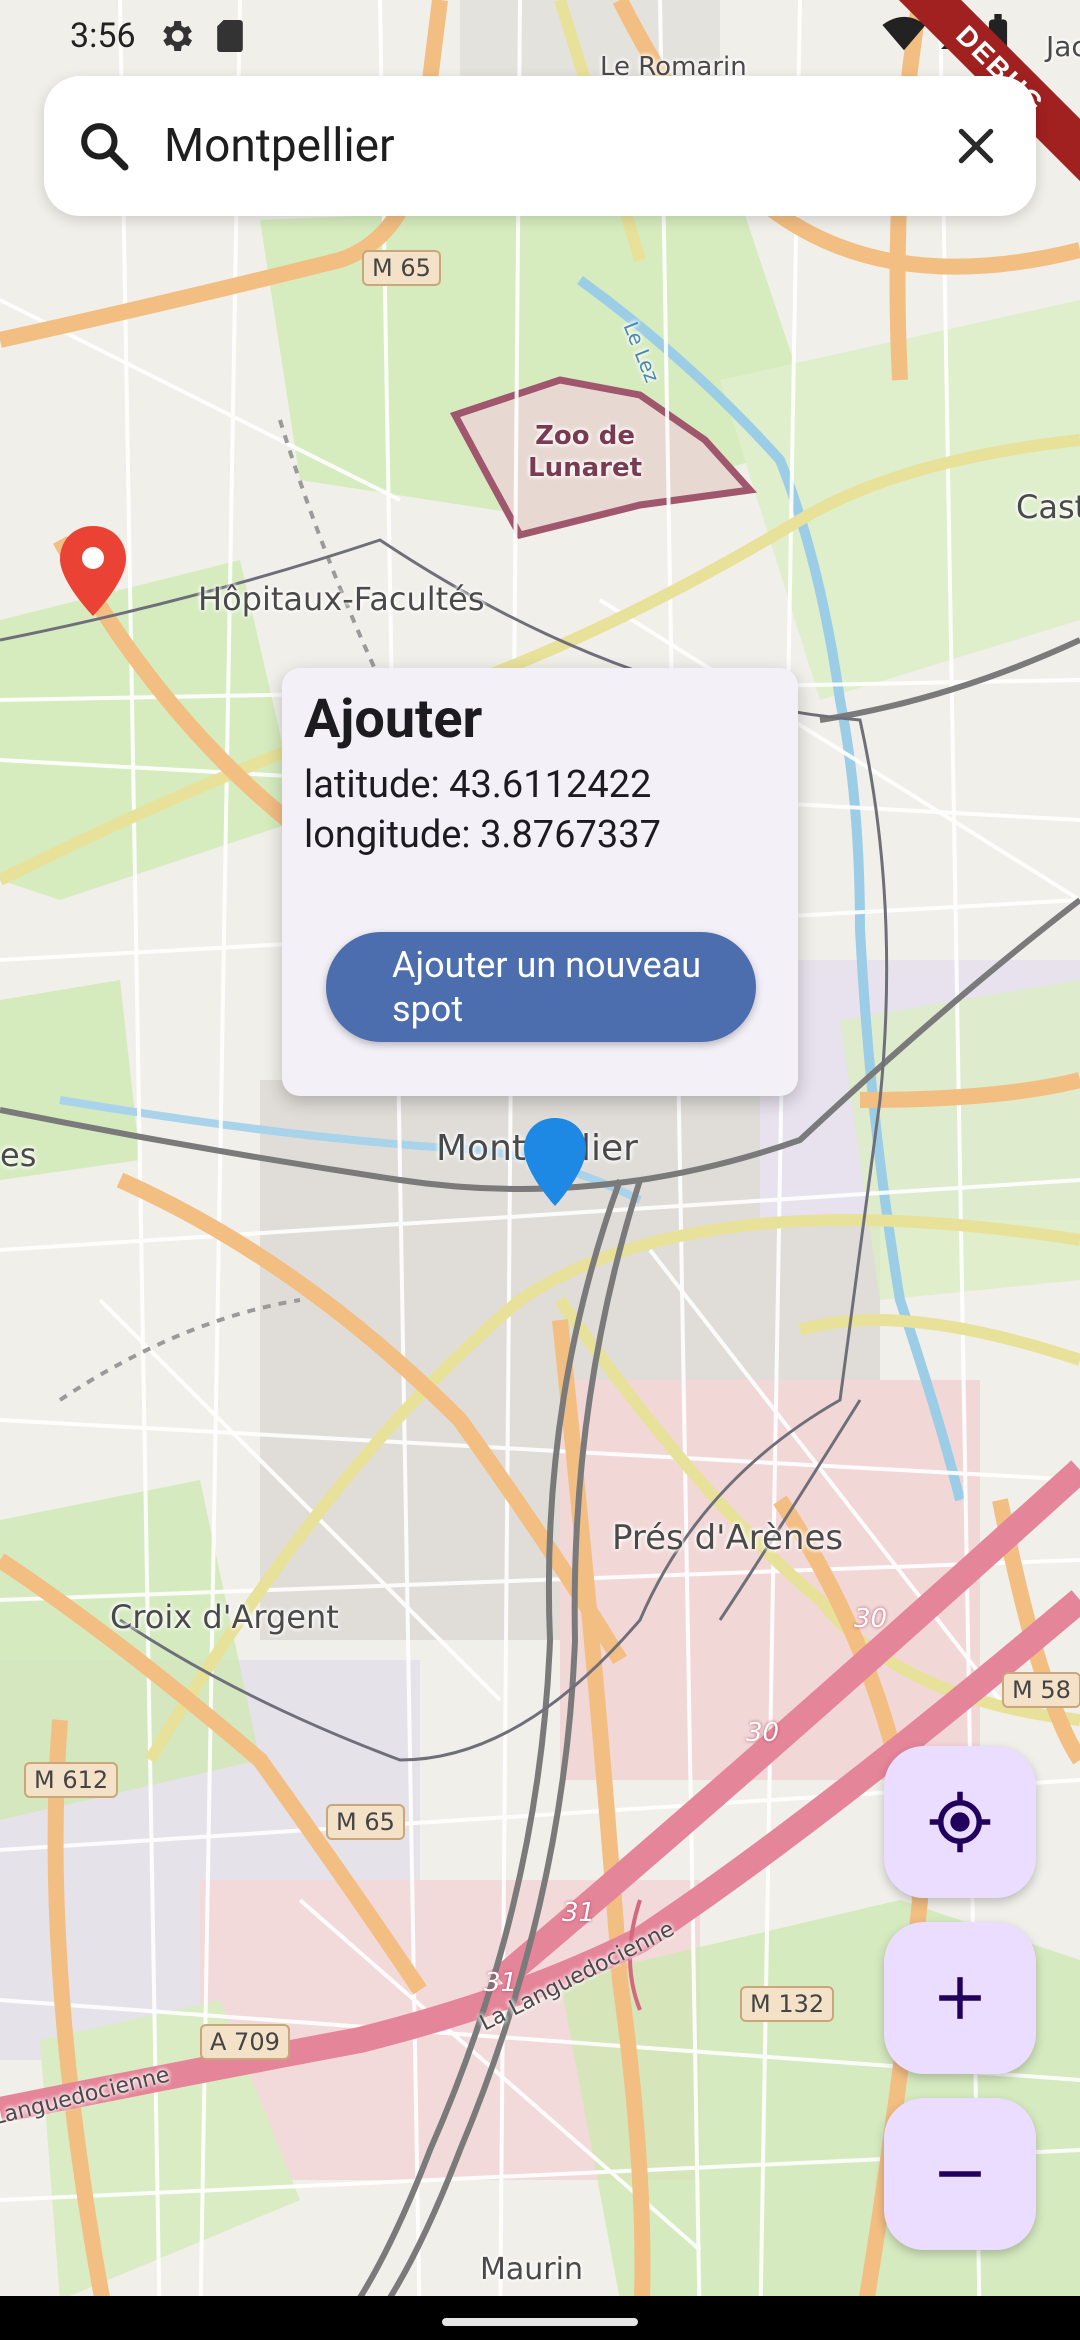 The image size is (1080, 2340). I want to click on my-location-button, so click(960, 1822).